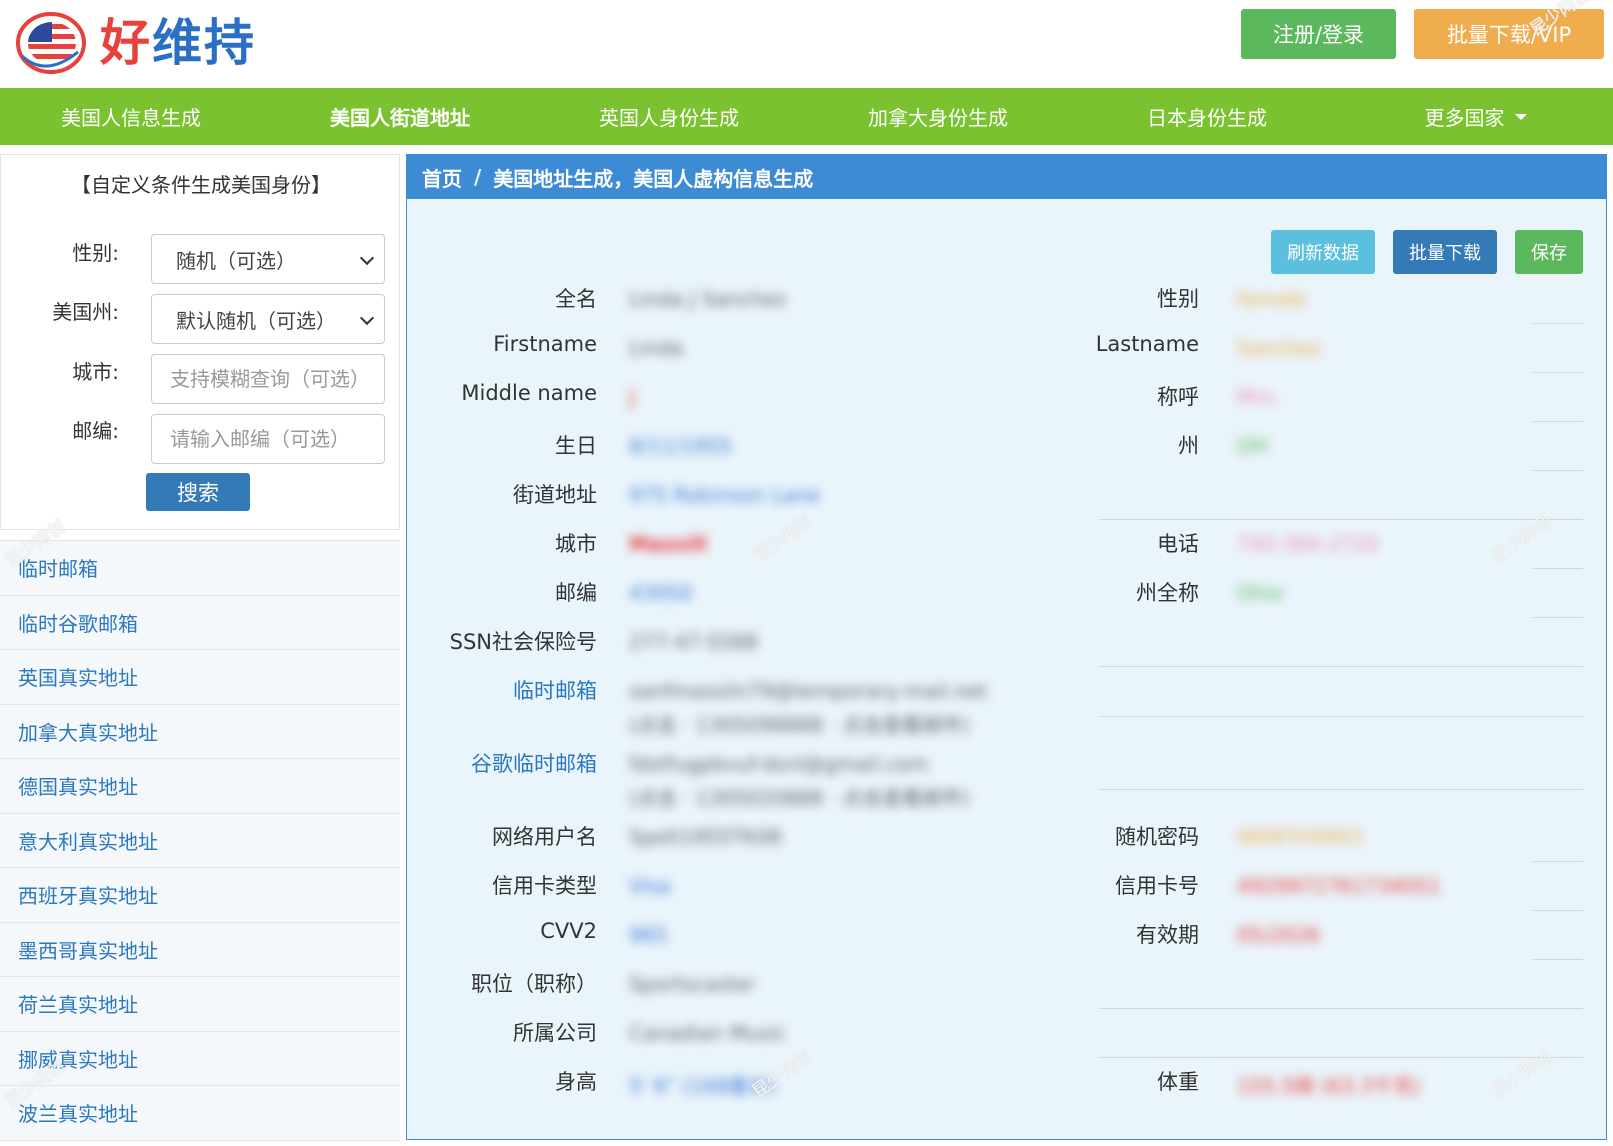 This screenshot has width=1613, height=1146. What do you see at coordinates (799, 723) in the screenshot?
I see `temp-email-link: (点击 · 1305098888 · 点击查看邮件)` at bounding box center [799, 723].